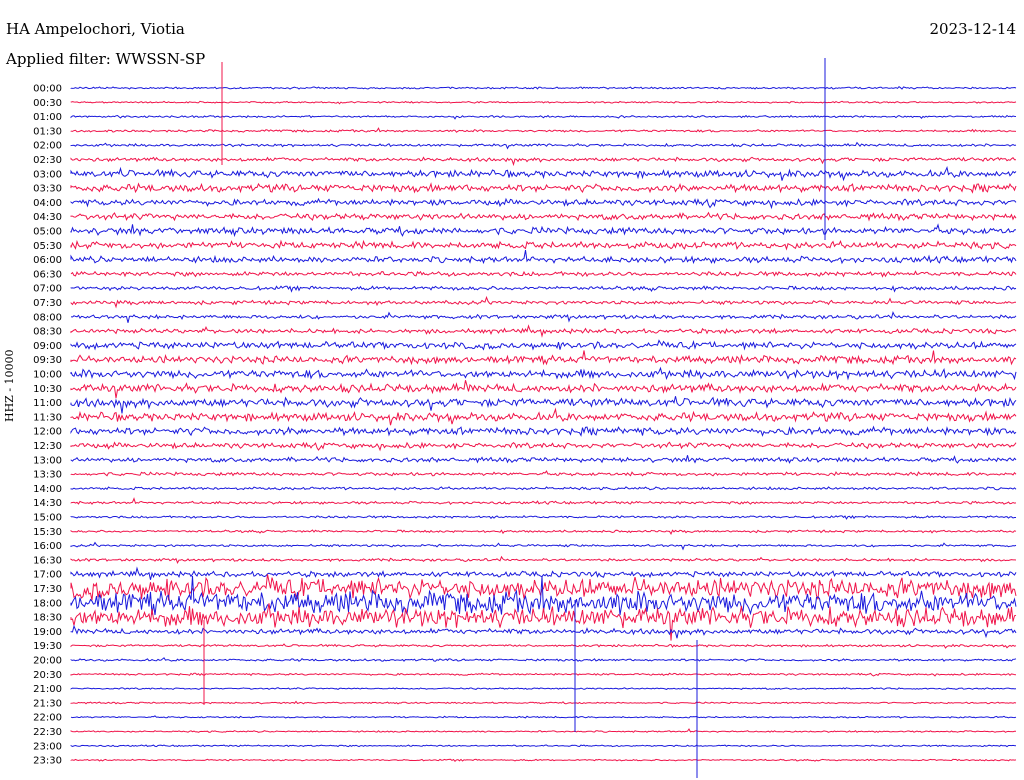 This screenshot has width=1024, height=780. What do you see at coordinates (47, 589) in the screenshot?
I see `time-tick-label: 17:30` at bounding box center [47, 589].